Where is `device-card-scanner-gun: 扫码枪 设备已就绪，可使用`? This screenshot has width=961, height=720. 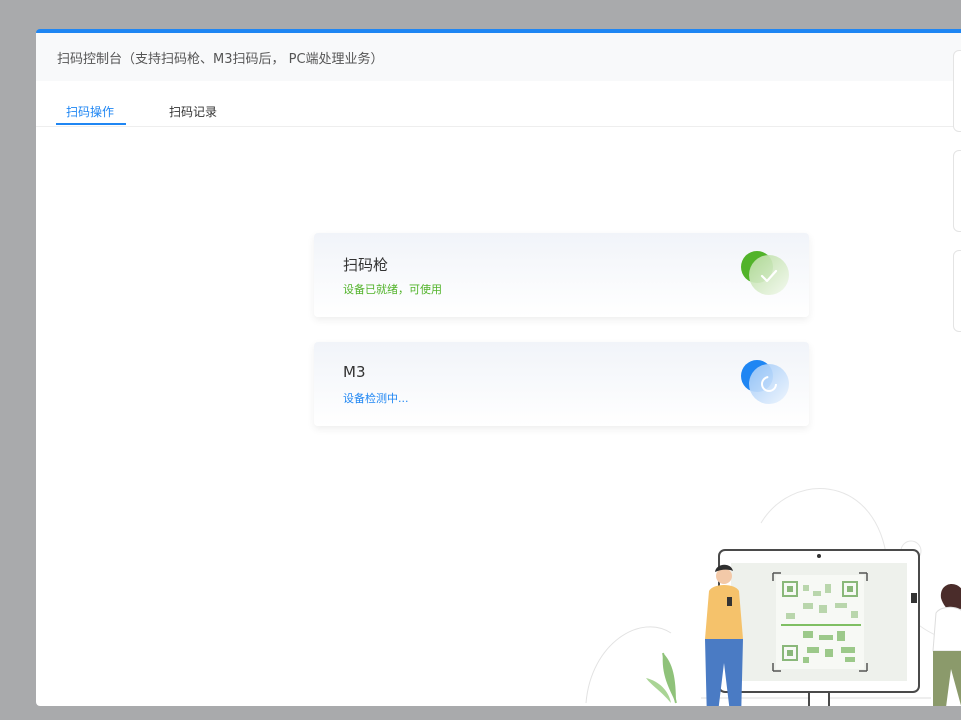 device-card-scanner-gun: 扫码枪 设备已就绪，可使用 is located at coordinates (561, 275).